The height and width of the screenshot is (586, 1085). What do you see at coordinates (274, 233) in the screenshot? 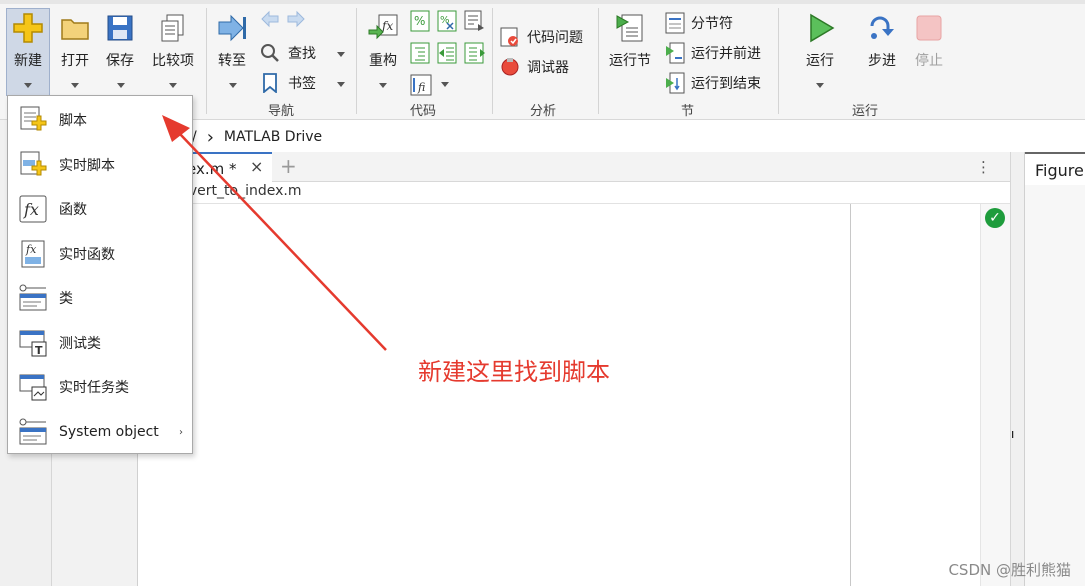
I see `annotation-arrow` at bounding box center [274, 233].